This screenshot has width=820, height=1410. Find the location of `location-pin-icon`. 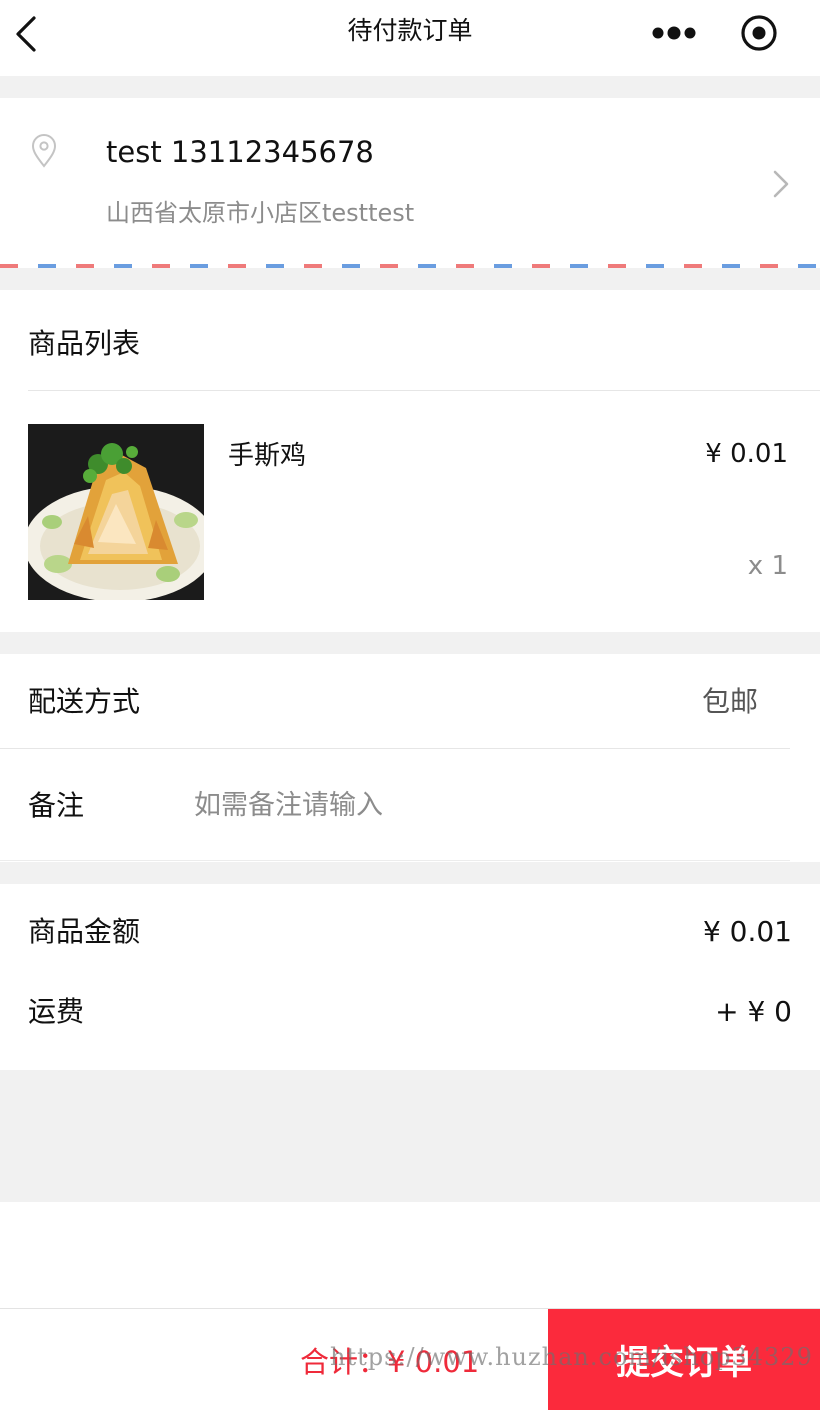

location-pin-icon is located at coordinates (44, 151).